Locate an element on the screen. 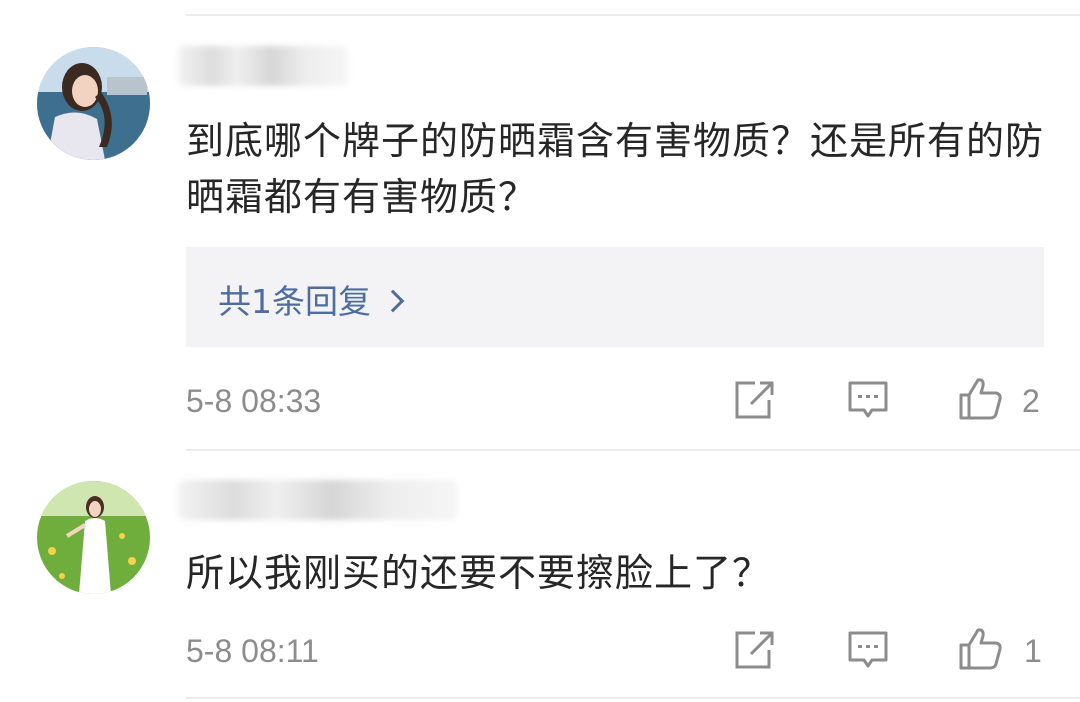 This screenshot has width=1080, height=702. view-replies-link: 共1条回复 is located at coordinates (311, 299).